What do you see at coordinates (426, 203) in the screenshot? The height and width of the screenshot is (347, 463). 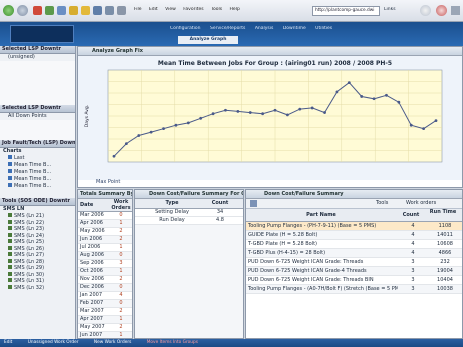 I see `filter-work-orders: Work orders` at bounding box center [426, 203].